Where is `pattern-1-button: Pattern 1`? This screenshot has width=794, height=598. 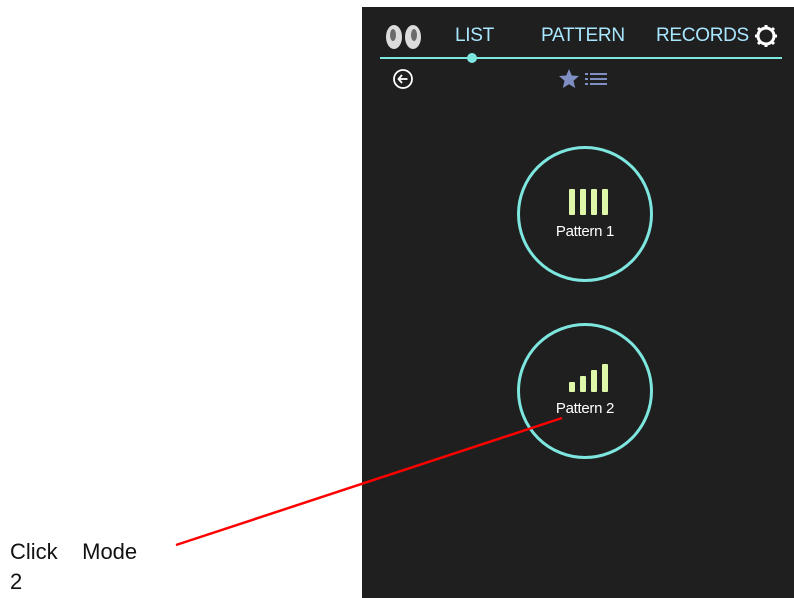
pattern-1-button: Pattern 1 is located at coordinates (585, 214).